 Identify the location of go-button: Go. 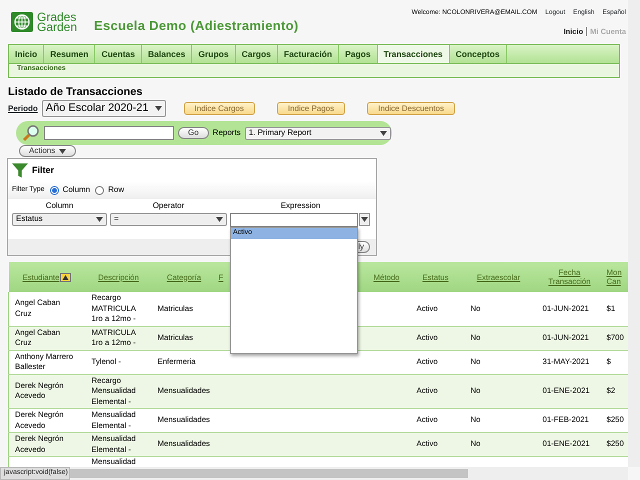
(193, 133).